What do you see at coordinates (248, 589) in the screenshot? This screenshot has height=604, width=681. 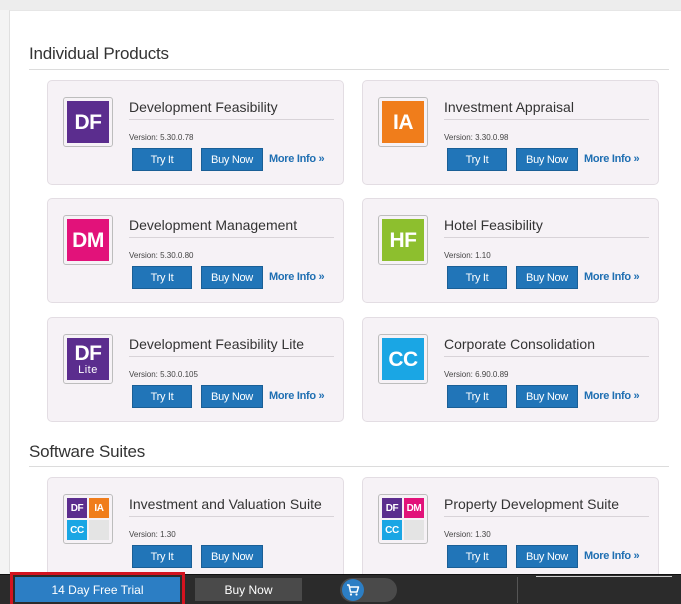 I see `bottom-buy-now-button: Buy Now` at bounding box center [248, 589].